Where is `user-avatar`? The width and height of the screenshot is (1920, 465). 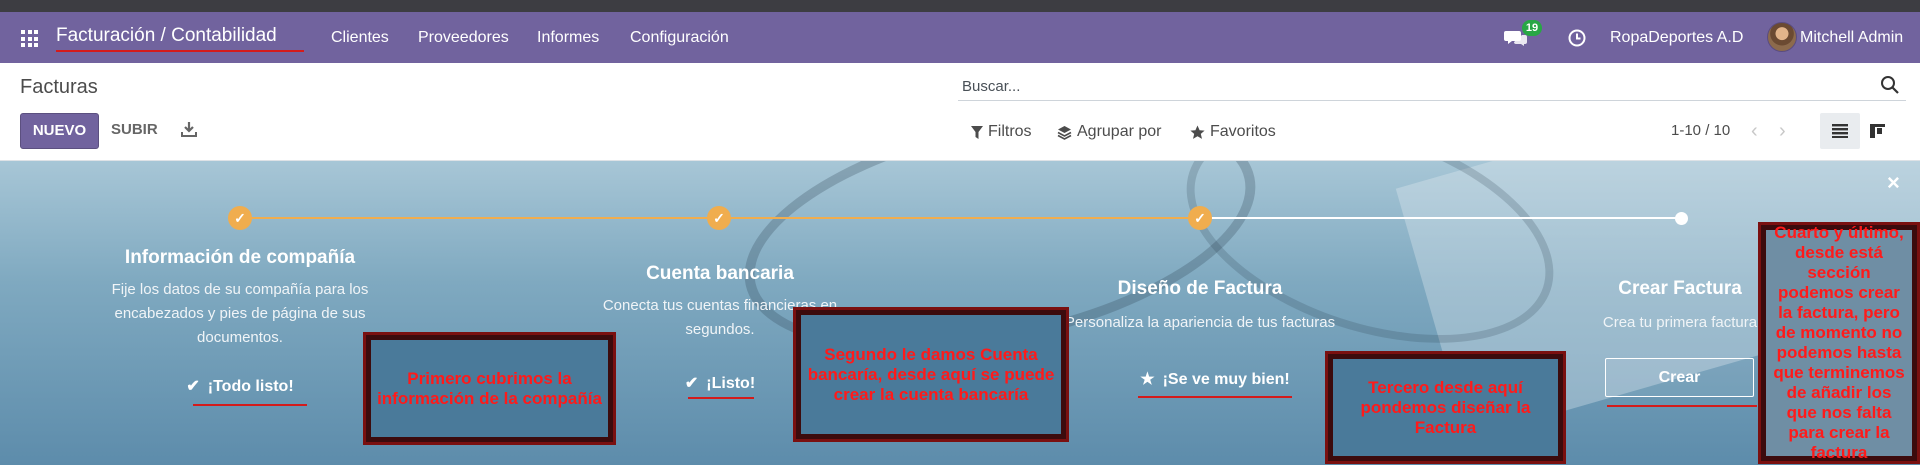 user-avatar is located at coordinates (1782, 37).